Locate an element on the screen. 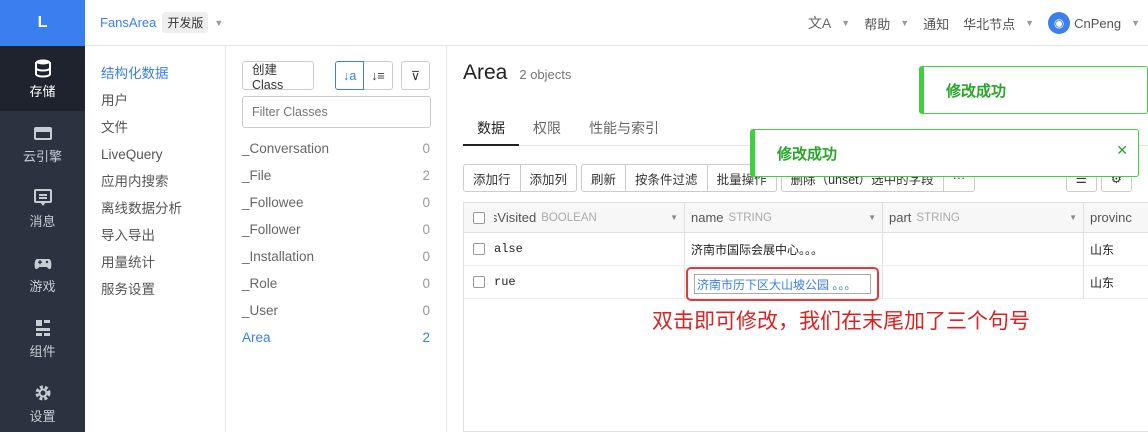  class-name: _Installation is located at coordinates (278, 256).